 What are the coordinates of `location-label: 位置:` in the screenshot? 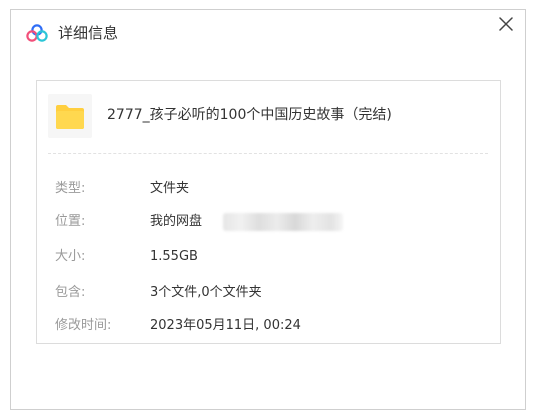 It's located at (70, 221).